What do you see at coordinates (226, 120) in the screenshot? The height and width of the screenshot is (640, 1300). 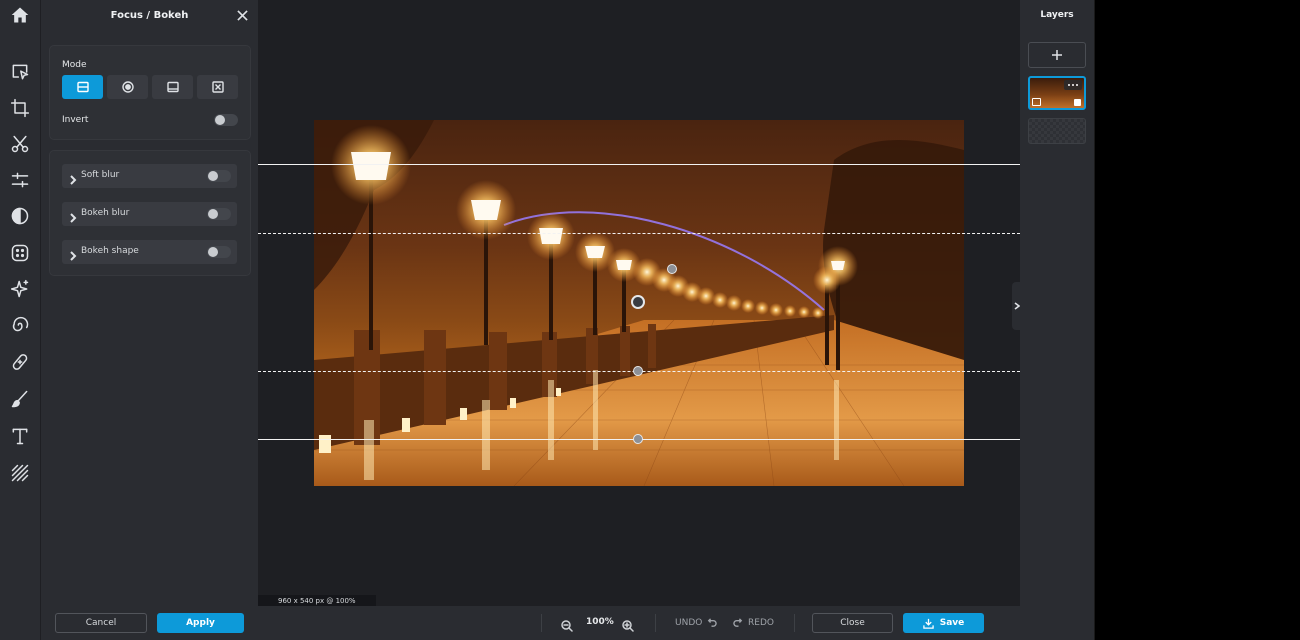 I see `invert-toggle` at bounding box center [226, 120].